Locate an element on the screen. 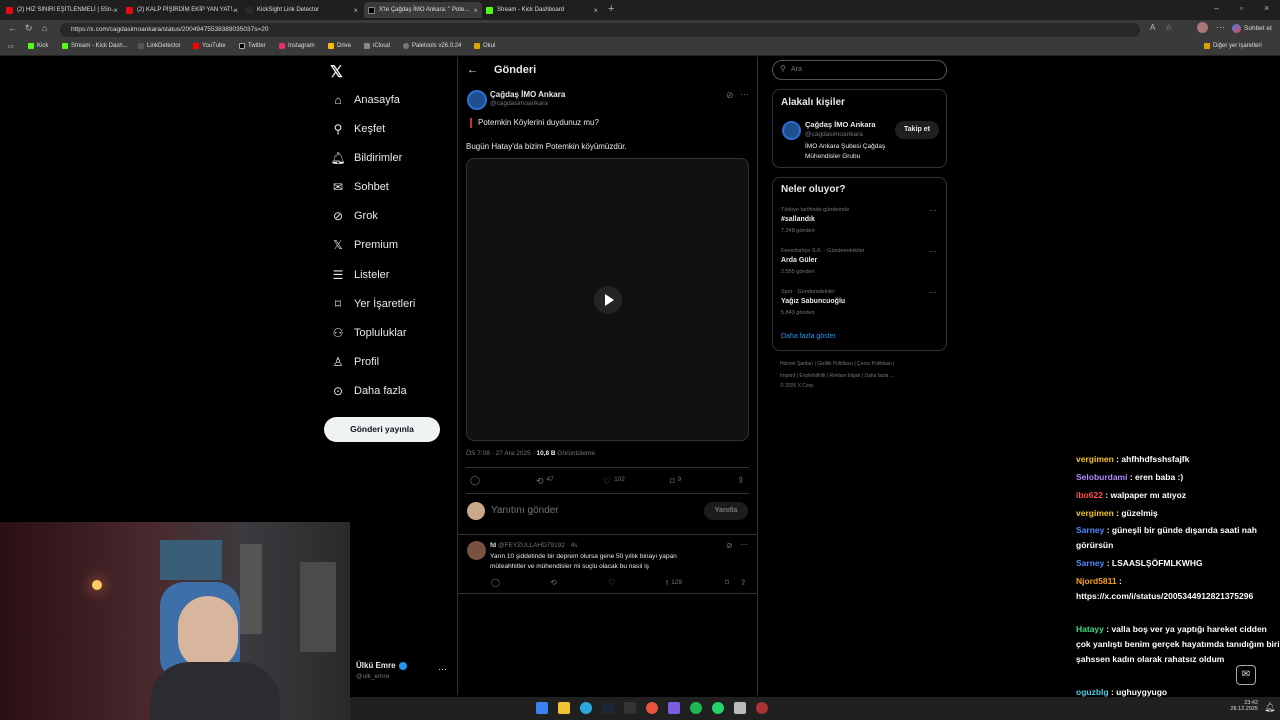 The height and width of the screenshot is (720, 1280). obs-icon is located at coordinates (762, 708).